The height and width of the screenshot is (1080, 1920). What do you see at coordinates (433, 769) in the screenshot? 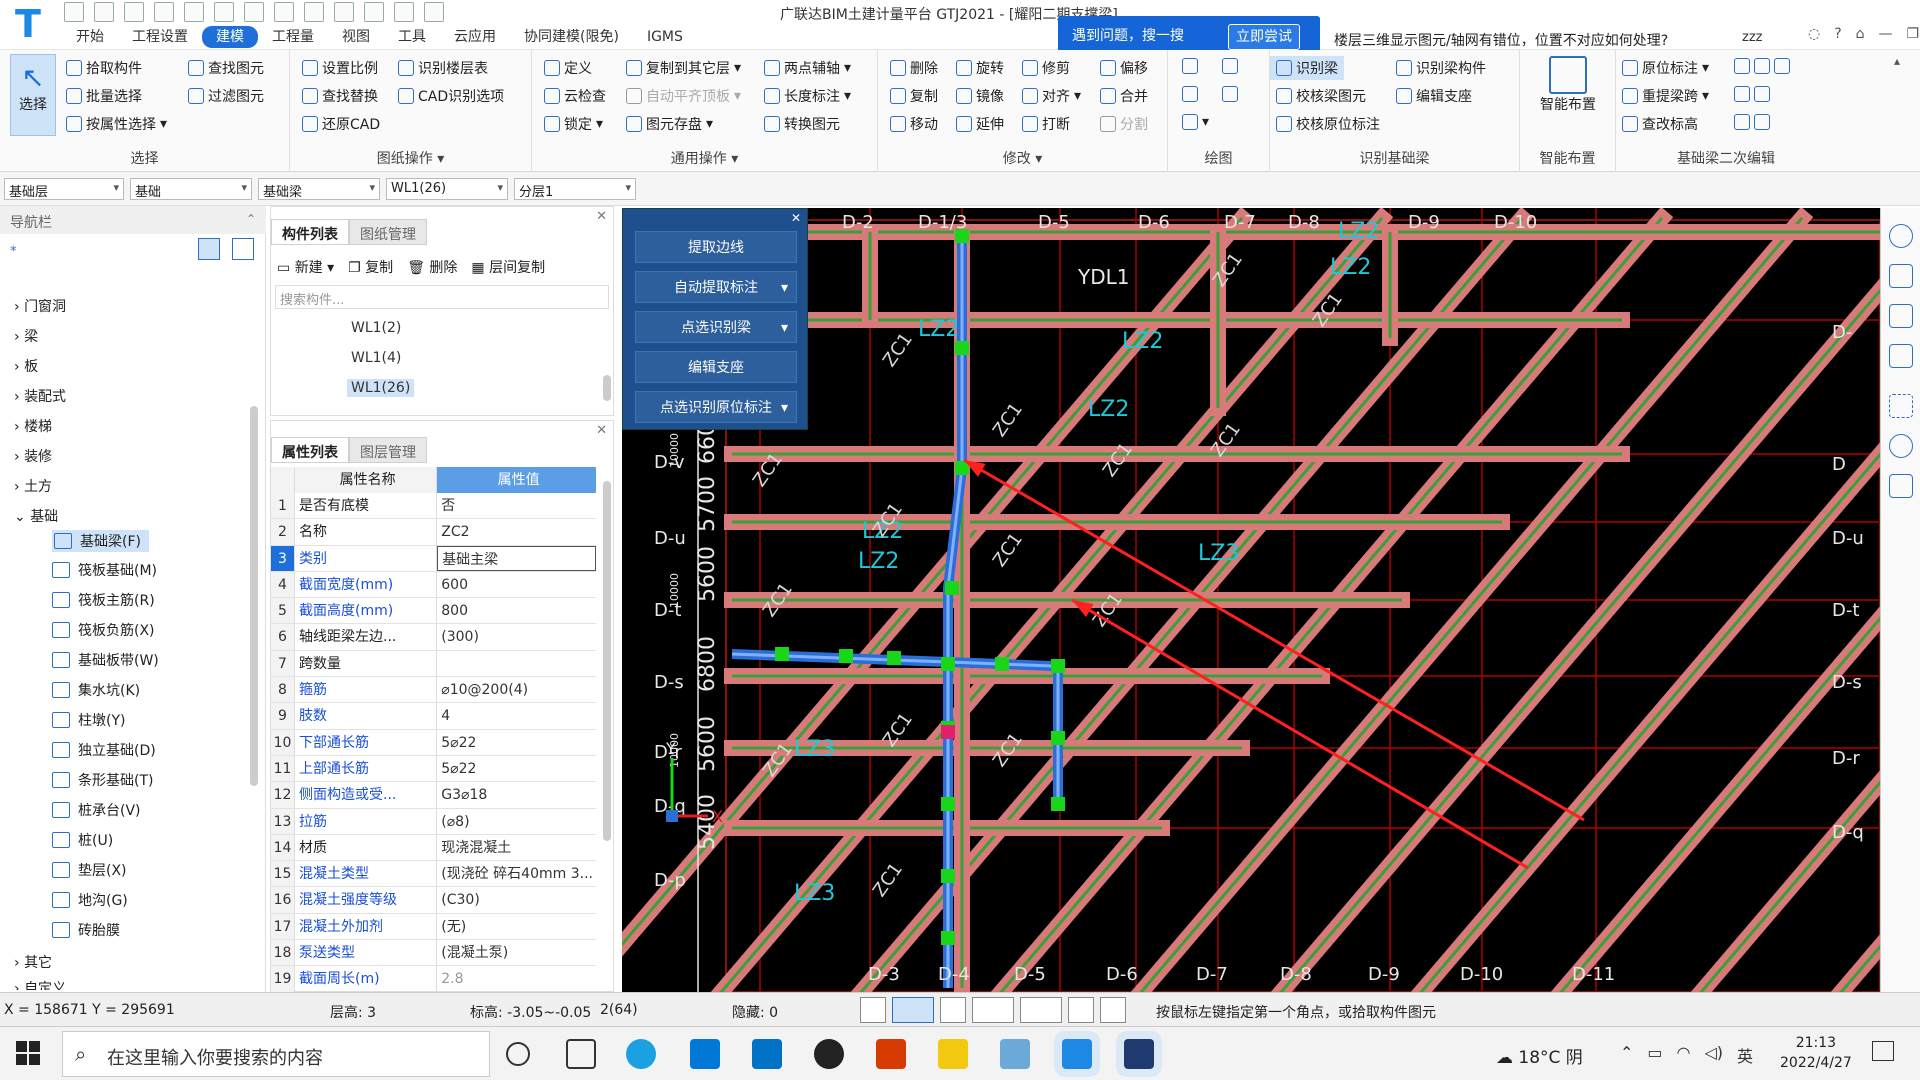
I see `property-row: 11 上部通长筋 5⌀22` at bounding box center [433, 769].